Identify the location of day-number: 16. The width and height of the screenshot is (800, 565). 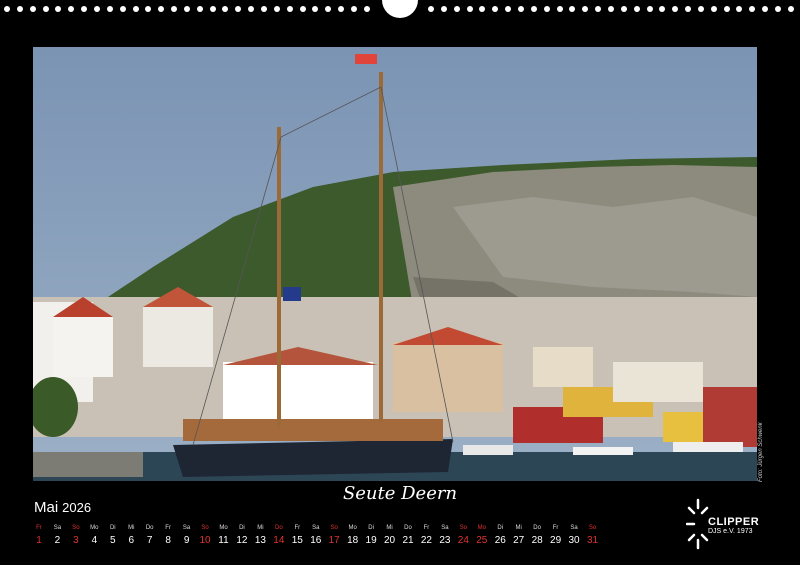
(316, 540).